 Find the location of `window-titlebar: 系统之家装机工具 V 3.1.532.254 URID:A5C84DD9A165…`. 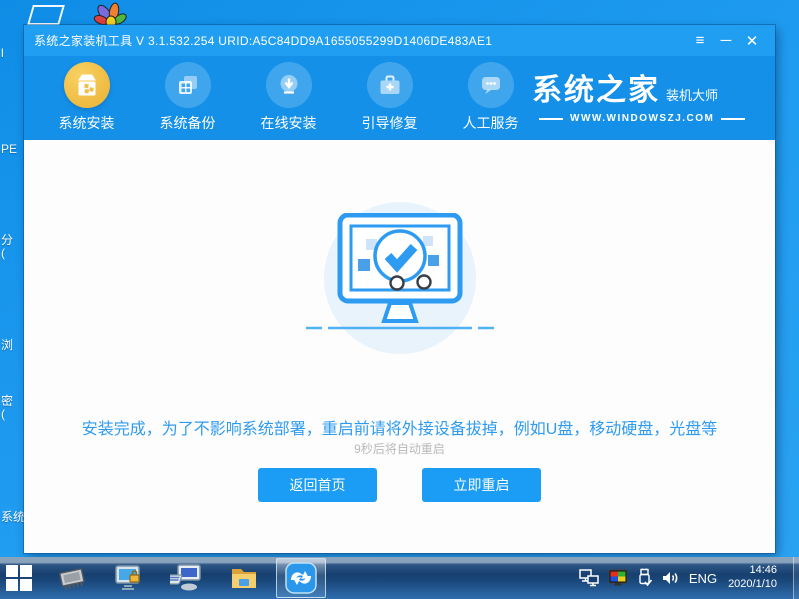

window-titlebar: 系统之家装机工具 V 3.1.532.254 URID:A5C84DD9A165… is located at coordinates (399, 40).